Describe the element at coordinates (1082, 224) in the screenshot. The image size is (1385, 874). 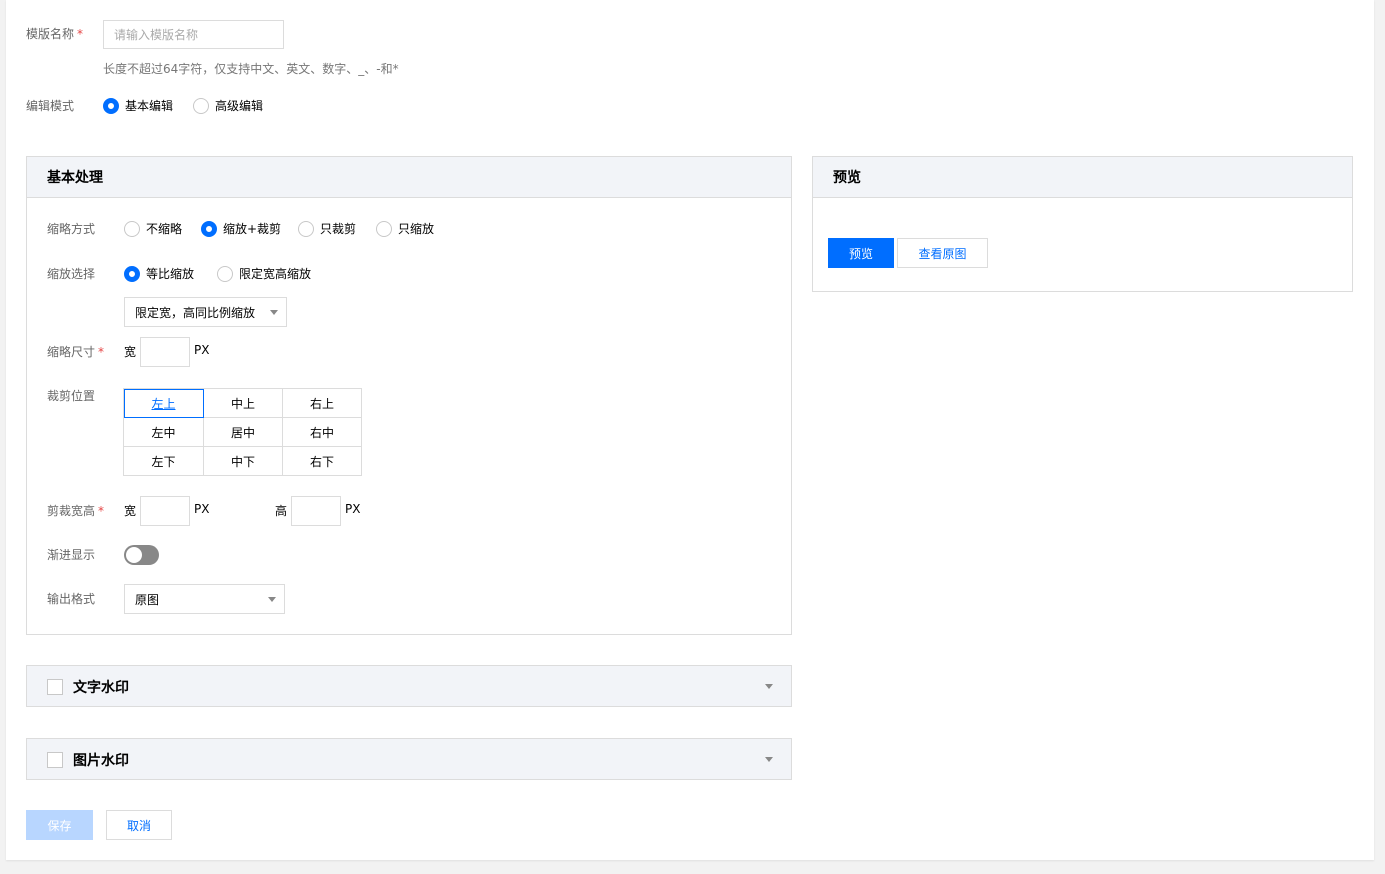
I see `preview-panel: 预览 预览 查看原图` at that location.